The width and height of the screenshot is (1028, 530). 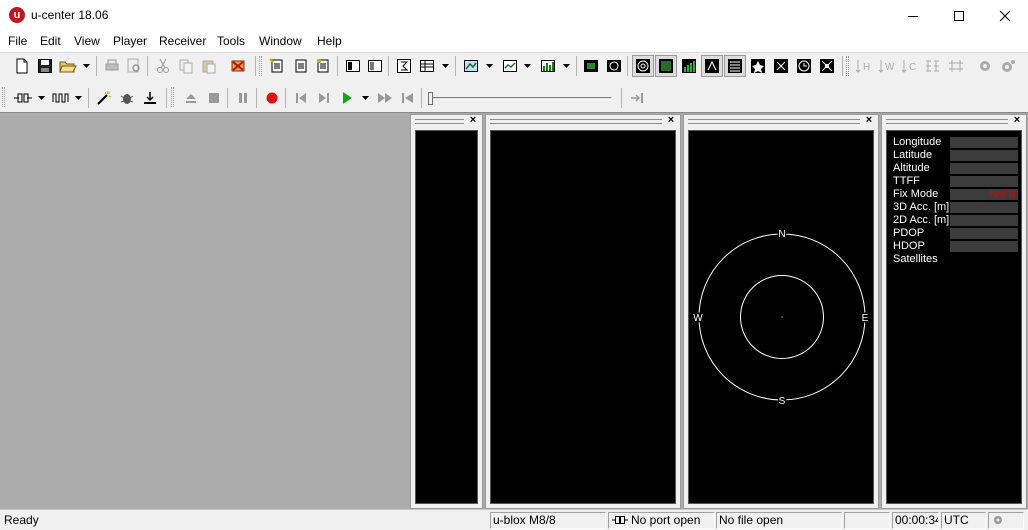 What do you see at coordinates (1008, 66) in the screenshot?
I see `settings-2-icon` at bounding box center [1008, 66].